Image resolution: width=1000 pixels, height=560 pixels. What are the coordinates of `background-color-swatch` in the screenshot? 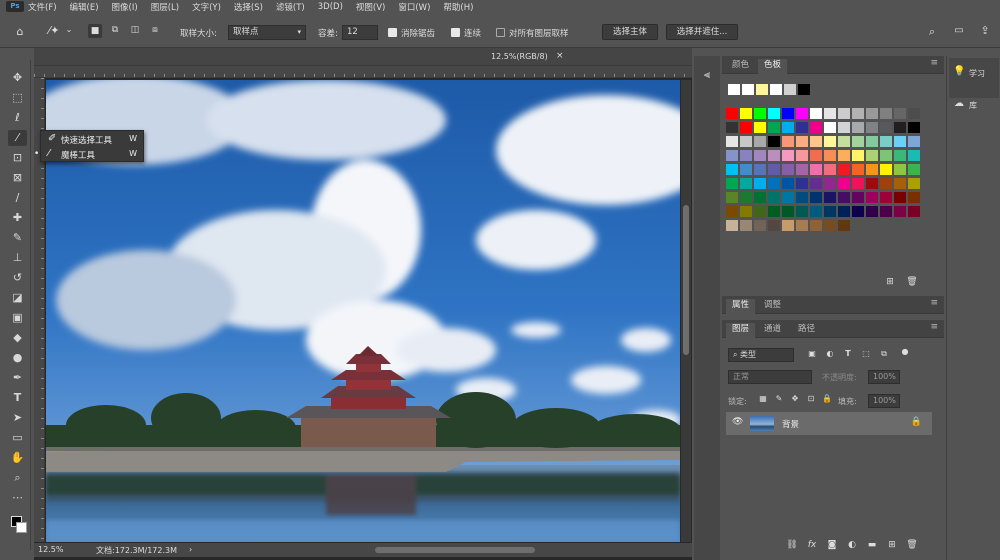 It's located at (21, 527).